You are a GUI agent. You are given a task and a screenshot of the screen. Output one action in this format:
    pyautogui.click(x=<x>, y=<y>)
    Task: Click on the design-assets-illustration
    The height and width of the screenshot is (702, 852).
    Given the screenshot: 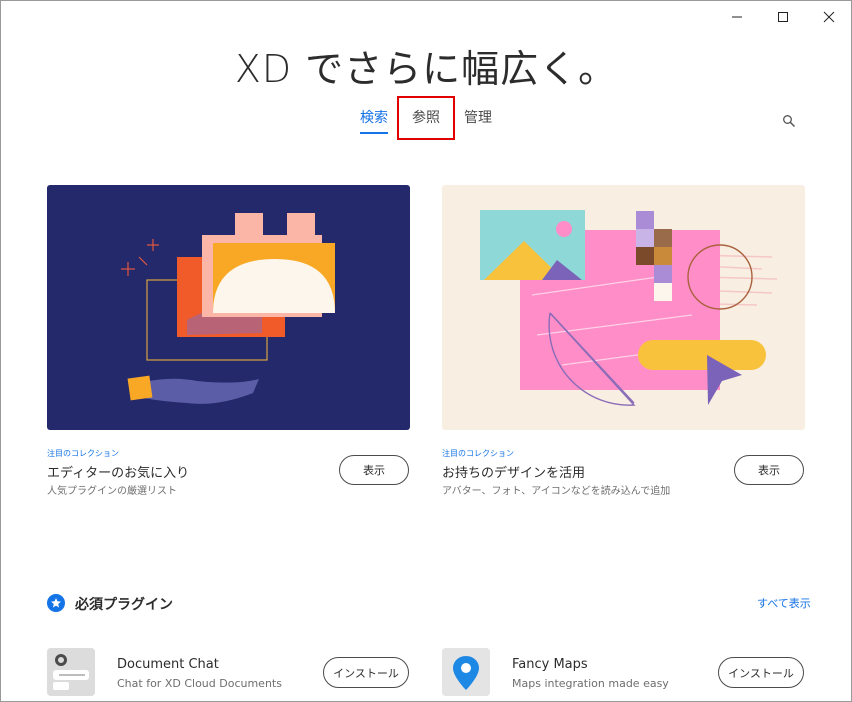 What is the action you would take?
    pyautogui.click(x=623, y=307)
    